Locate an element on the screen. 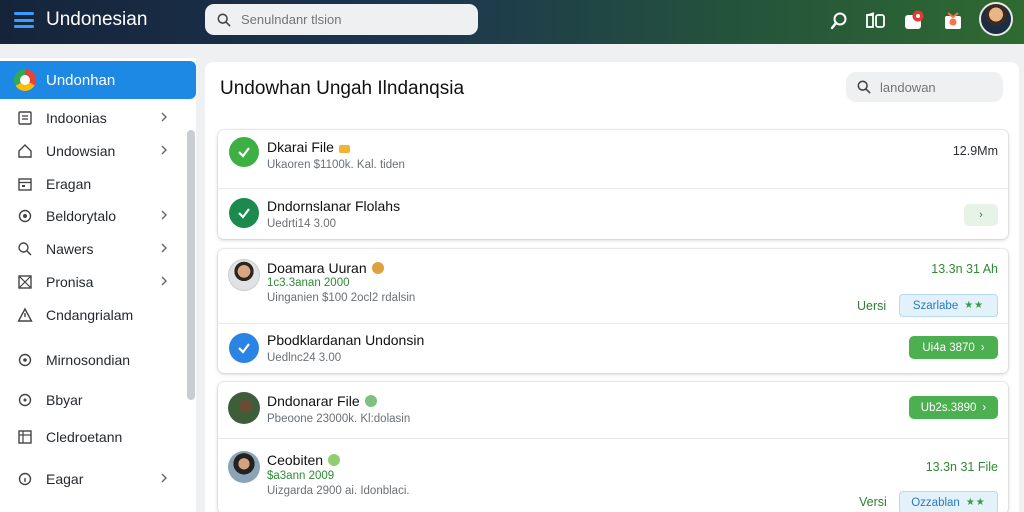 The image size is (1024, 512). sidebar-item-active: Undonhan is located at coordinates (98, 80).